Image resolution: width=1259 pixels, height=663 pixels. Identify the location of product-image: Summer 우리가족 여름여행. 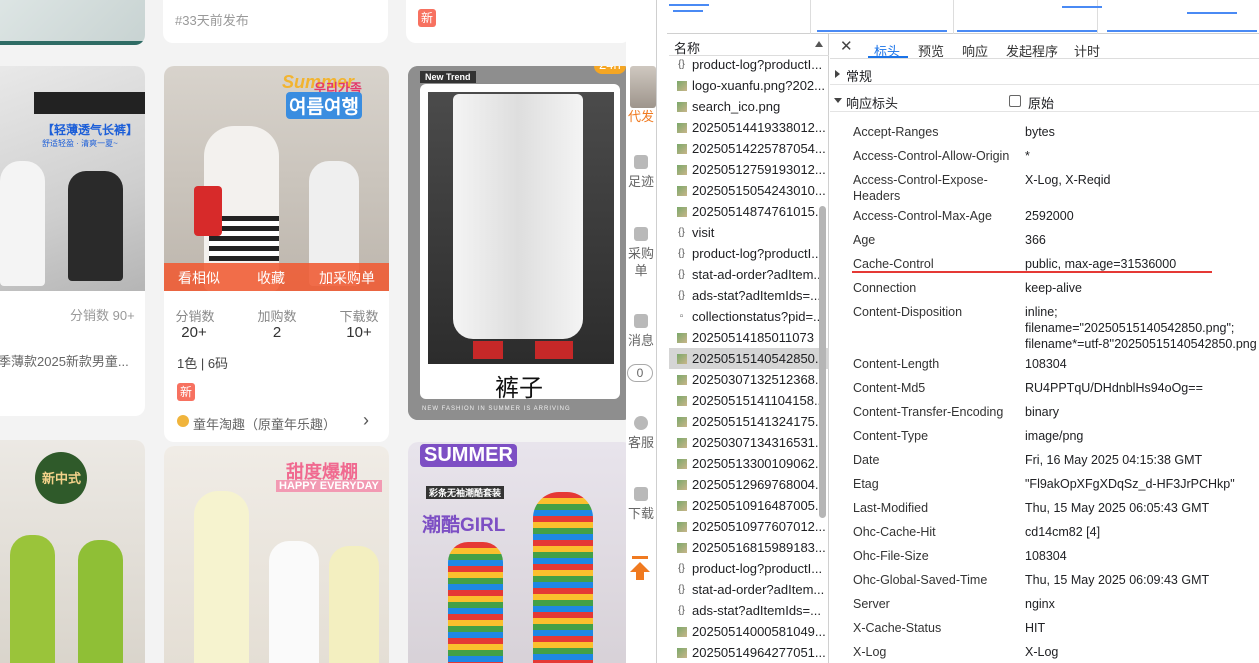
(276, 178).